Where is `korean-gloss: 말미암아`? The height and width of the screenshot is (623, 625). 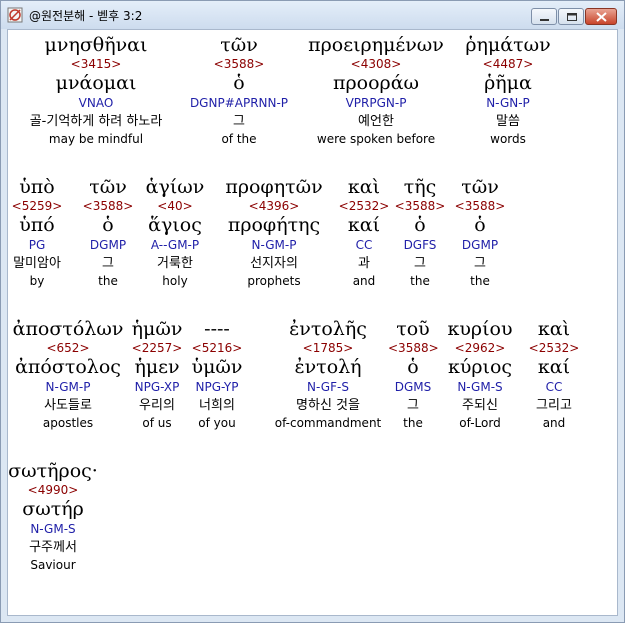
korean-gloss: 말미암아 is located at coordinates (37, 263).